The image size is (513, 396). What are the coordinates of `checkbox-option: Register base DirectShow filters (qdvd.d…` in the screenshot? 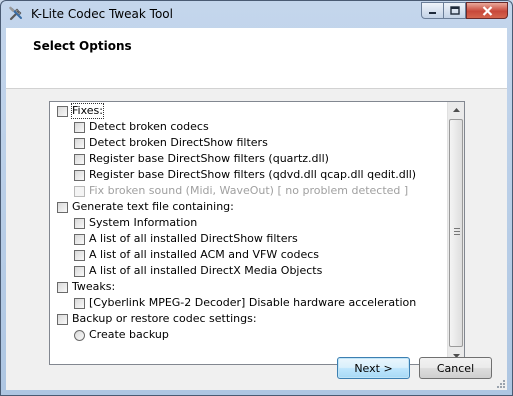 It's located at (245, 175).